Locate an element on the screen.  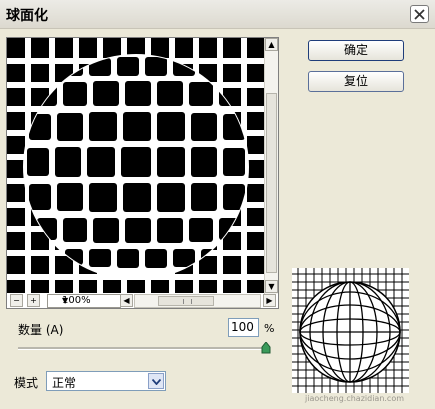
zoom-out-button: − is located at coordinates (16, 300).